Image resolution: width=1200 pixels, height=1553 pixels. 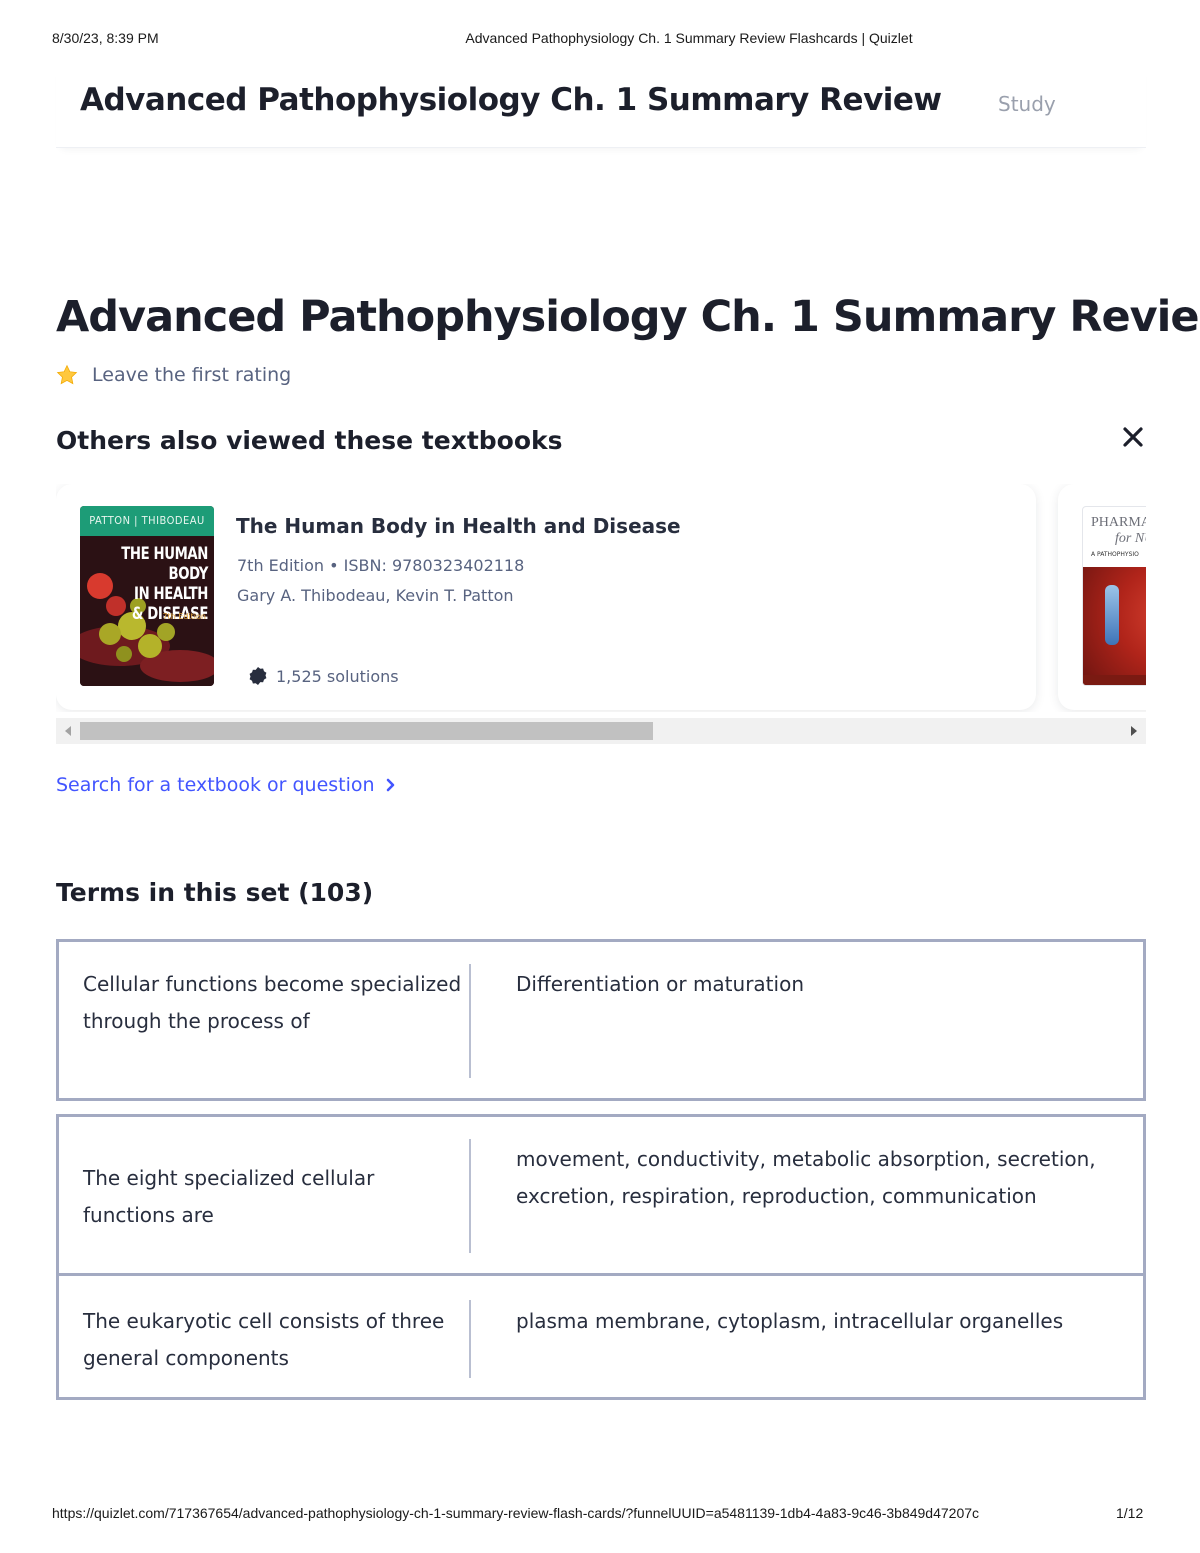 I want to click on triangle-left-icon, so click(x=68, y=731).